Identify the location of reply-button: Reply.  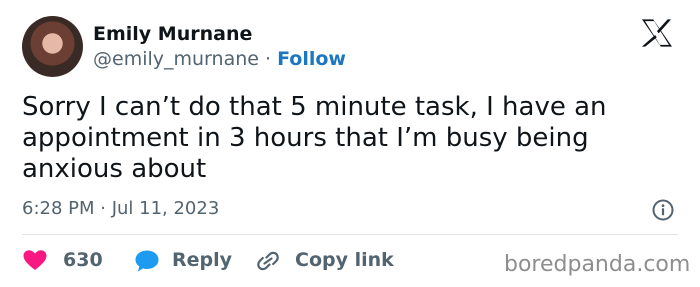
(189, 260).